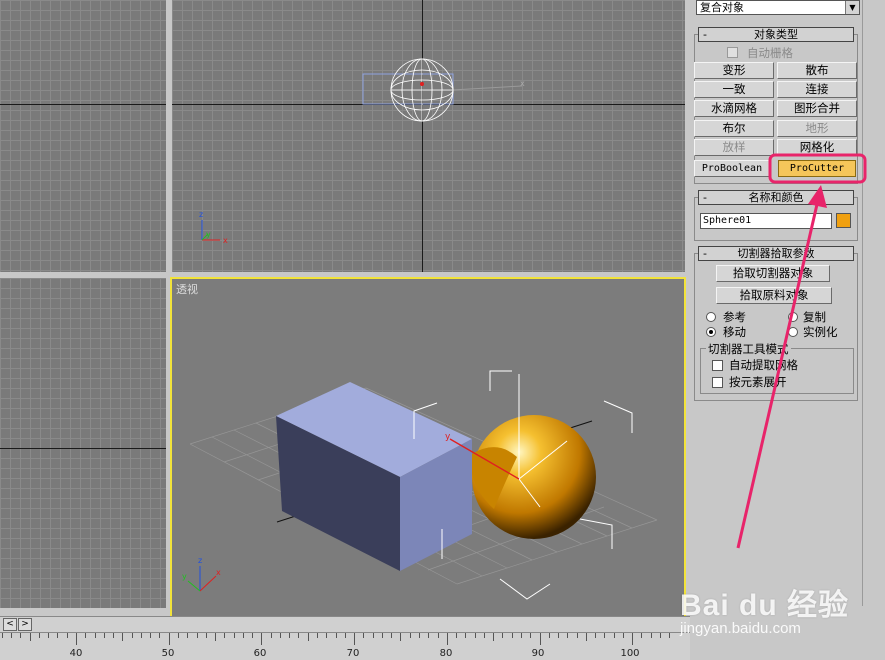 The width and height of the screenshot is (885, 660). Describe the element at coordinates (734, 147) in the screenshot. I see `loft-button: 放样` at that location.